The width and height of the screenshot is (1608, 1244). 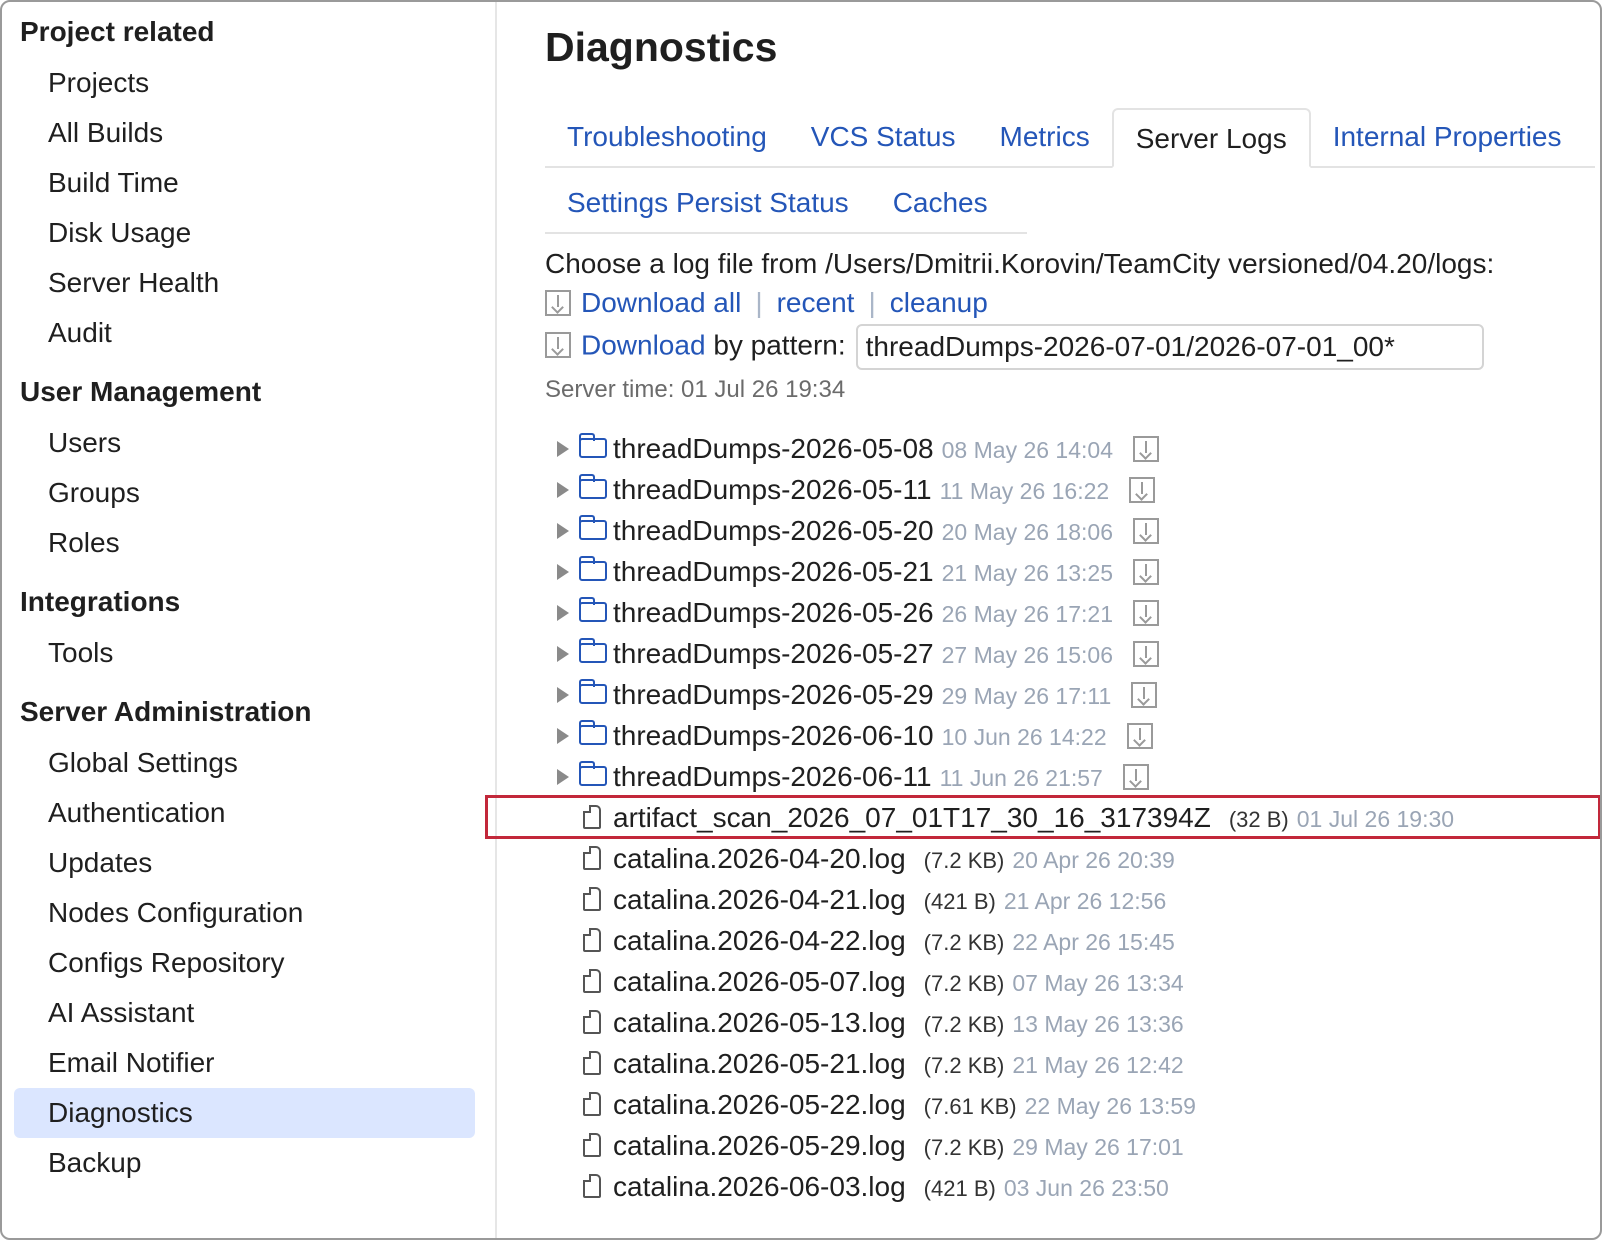 I want to click on sidebar-item-groups: Groups, so click(x=244, y=493).